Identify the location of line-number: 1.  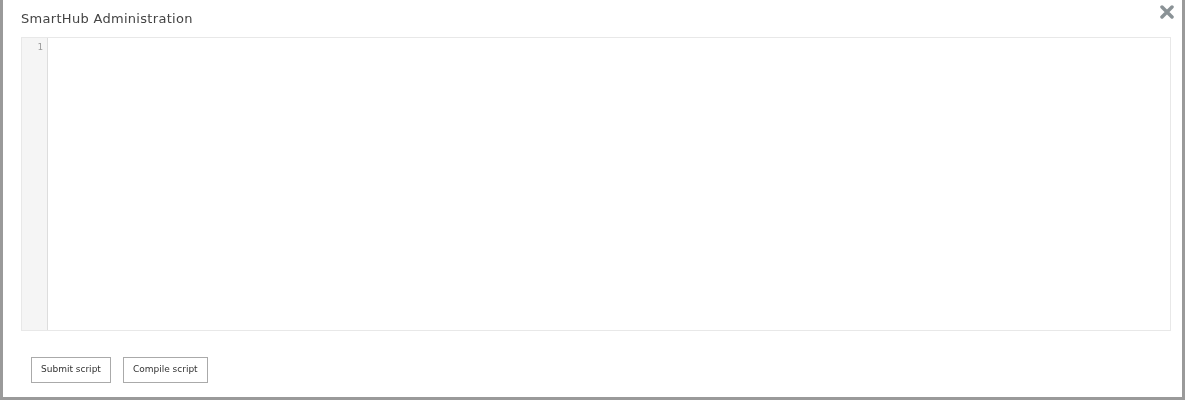
(40, 47).